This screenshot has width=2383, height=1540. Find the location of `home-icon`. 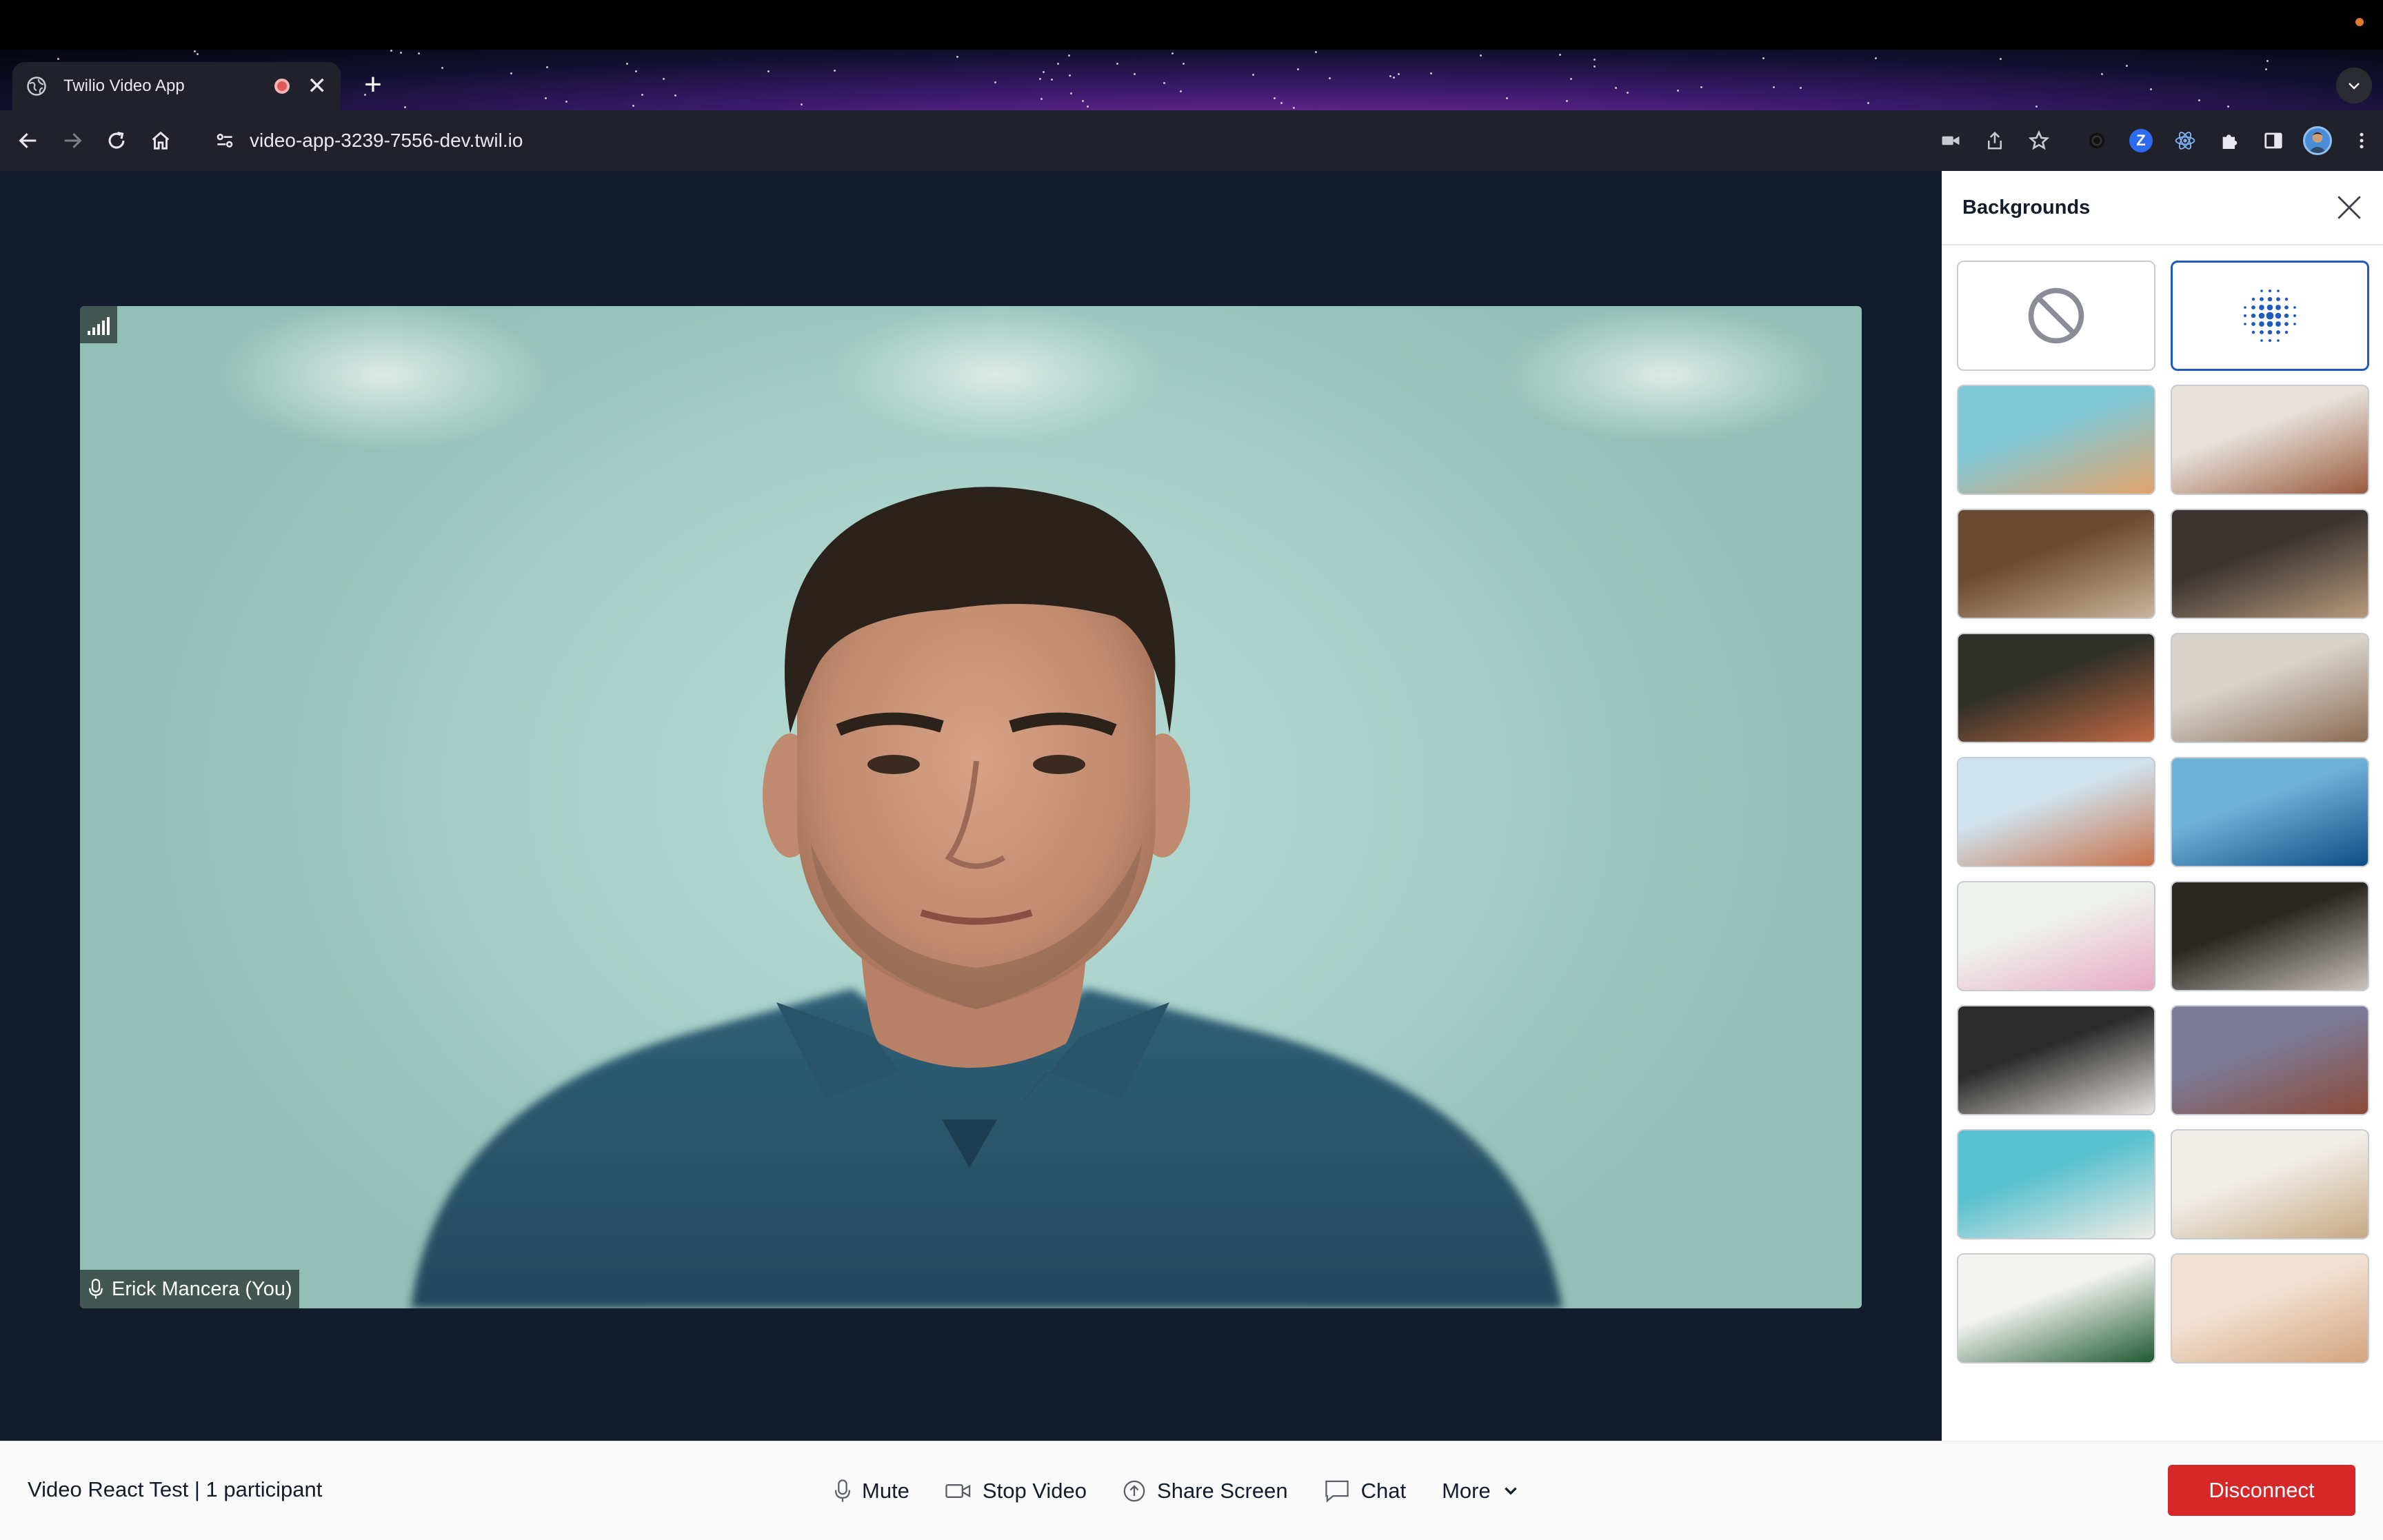

home-icon is located at coordinates (161, 141).